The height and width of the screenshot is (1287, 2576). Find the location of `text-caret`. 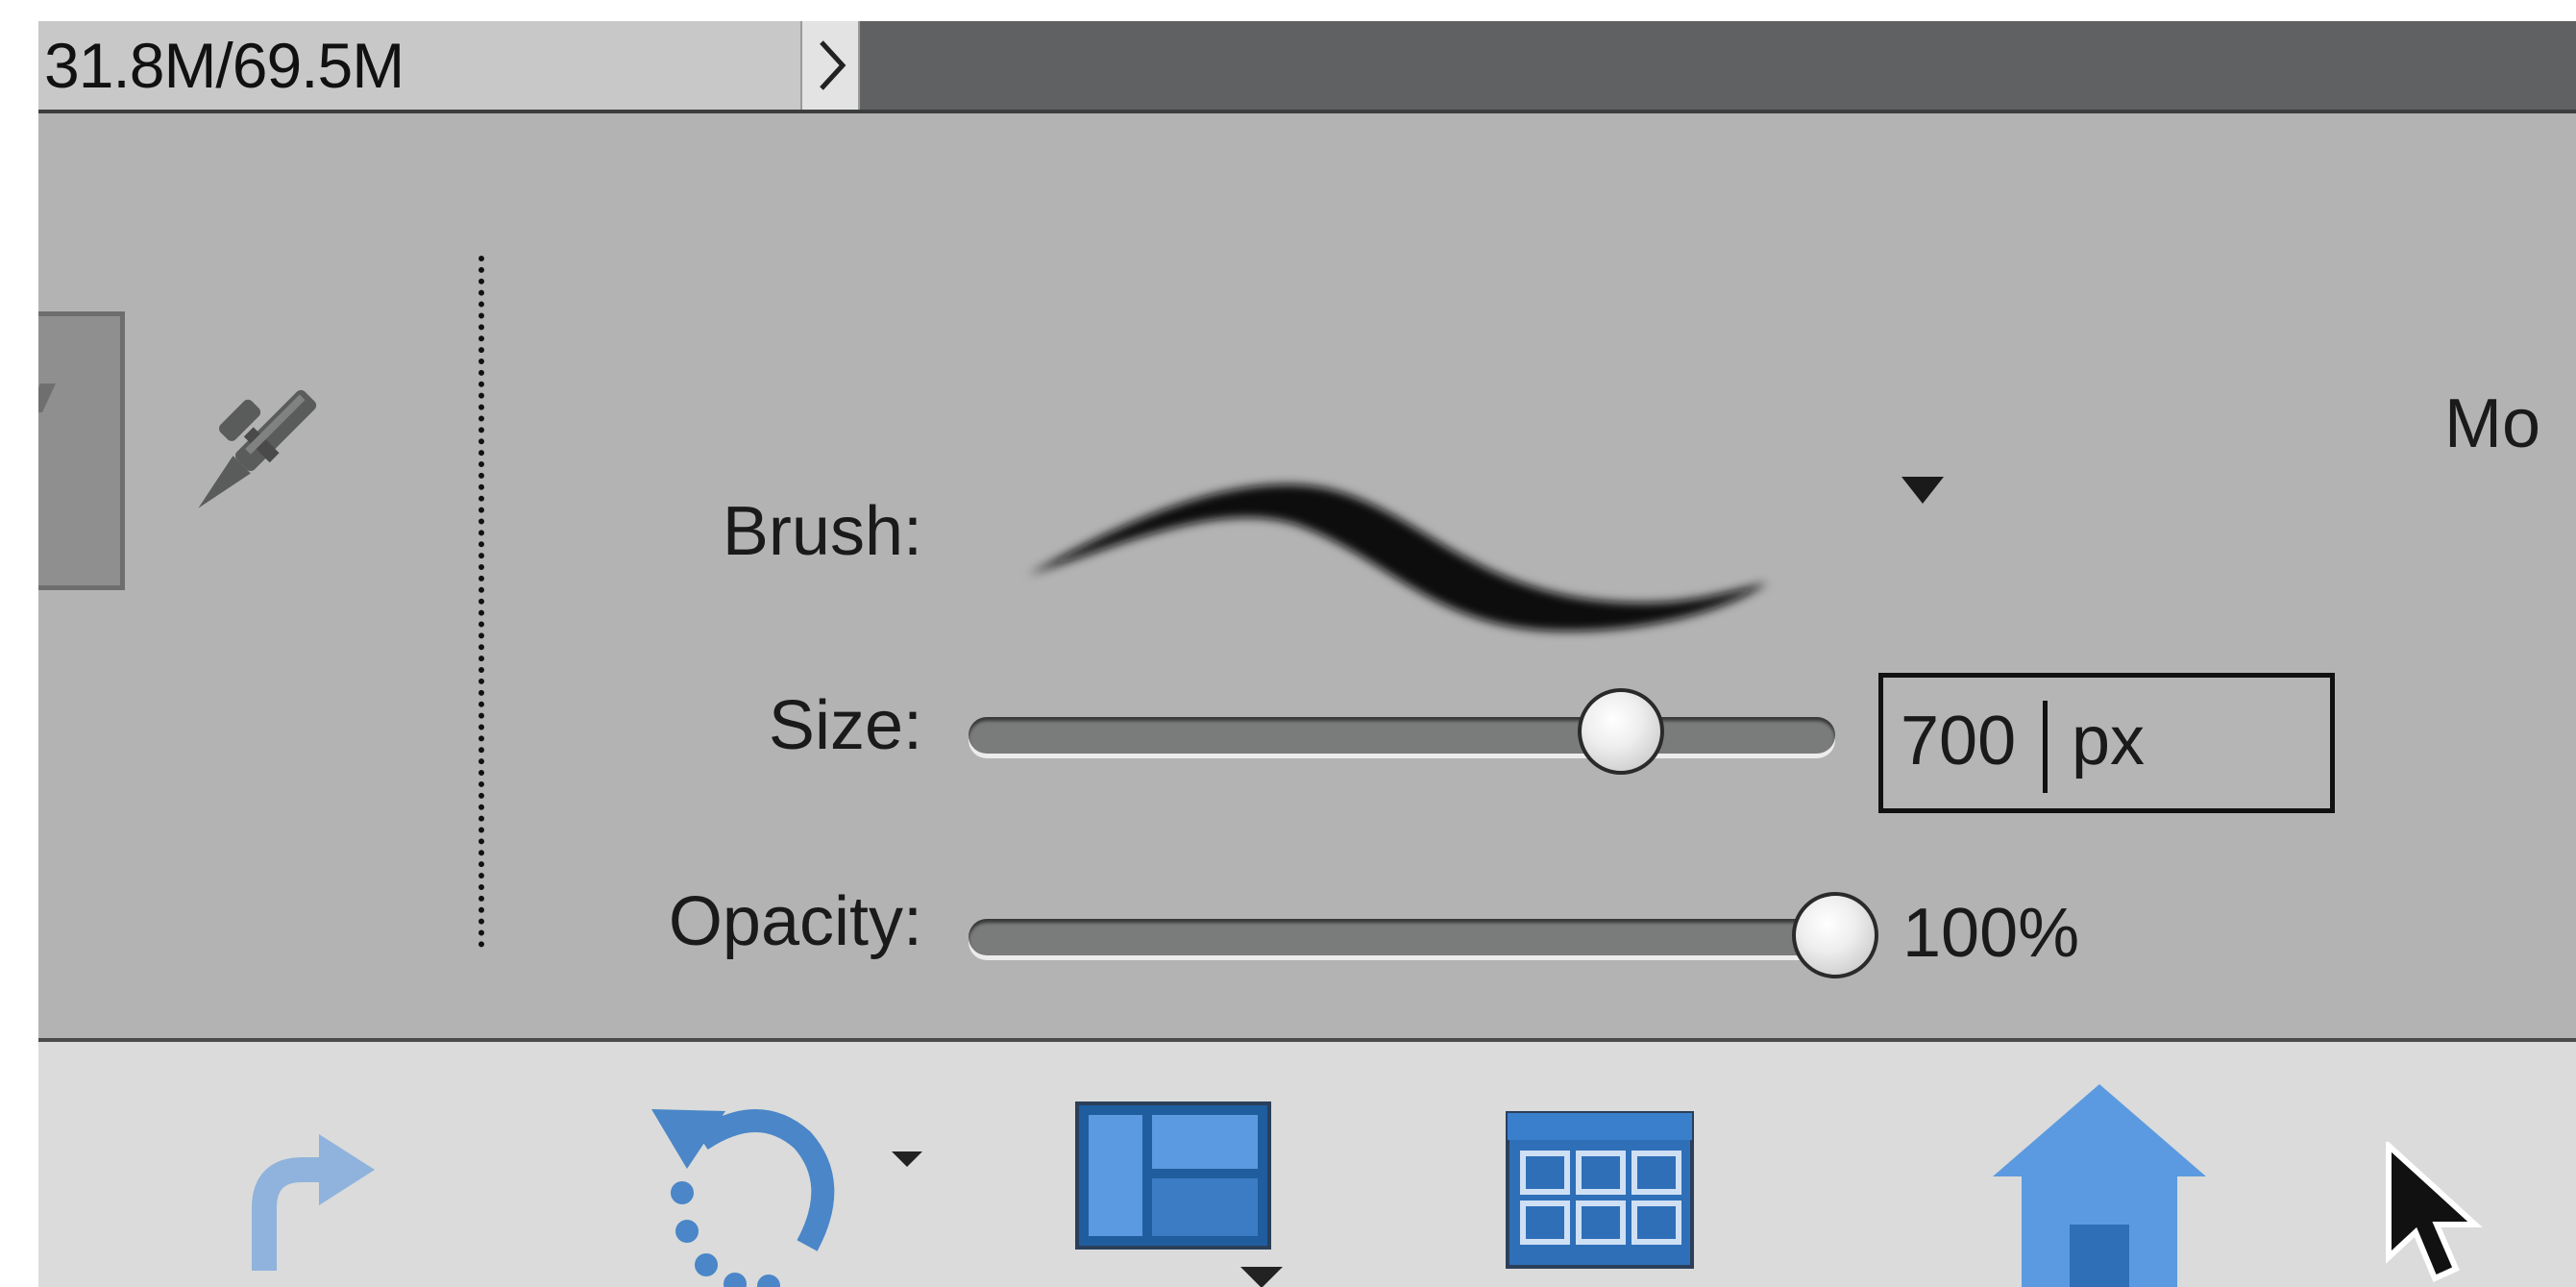

text-caret is located at coordinates (2045, 747).